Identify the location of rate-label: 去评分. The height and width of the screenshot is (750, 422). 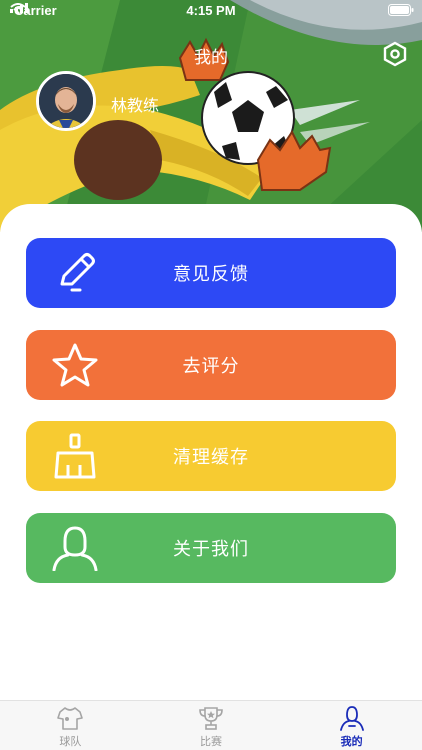
(211, 366).